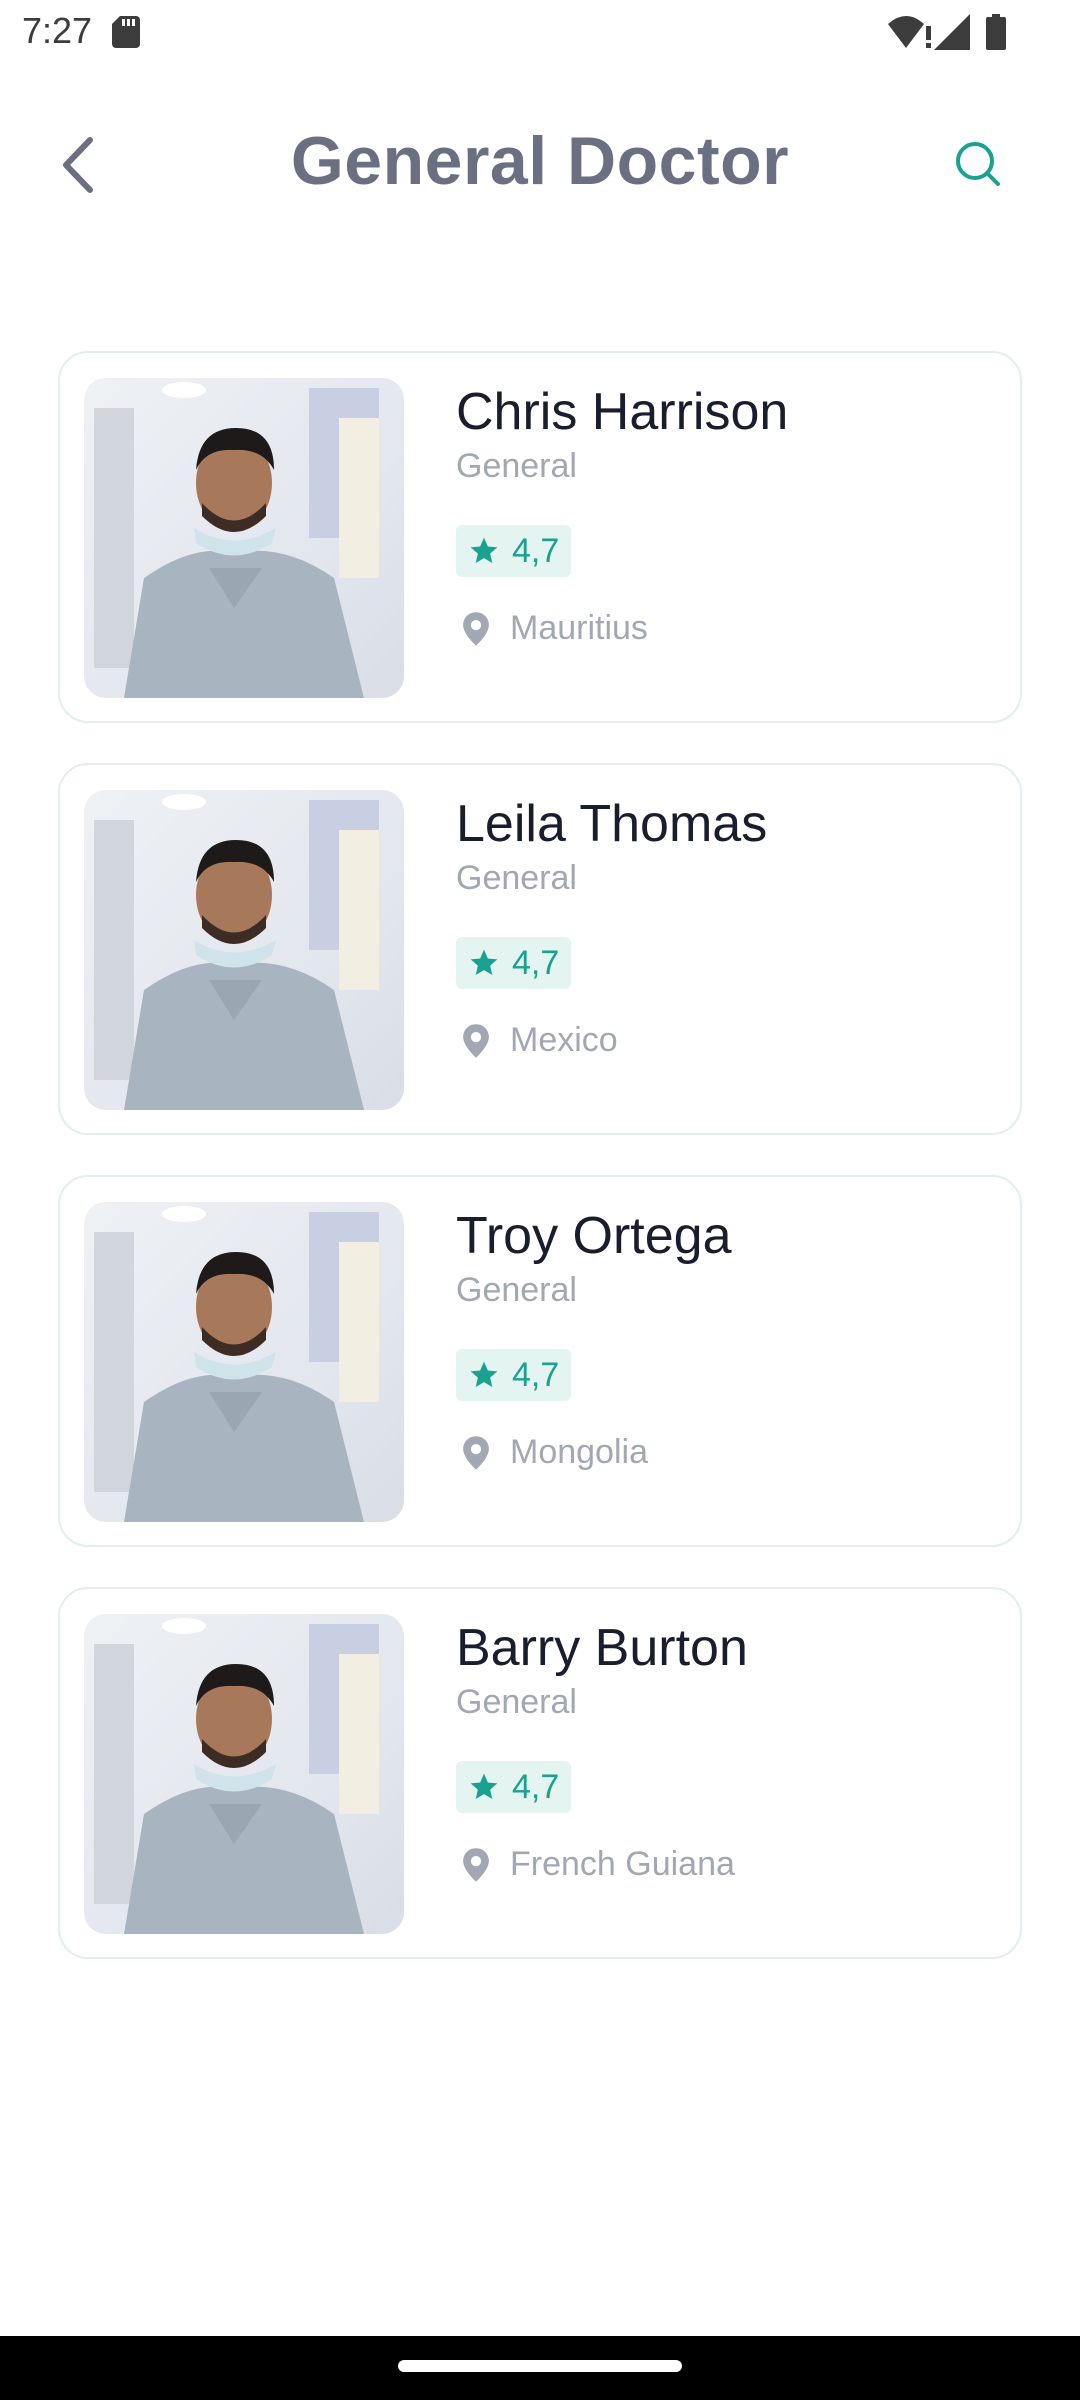  Describe the element at coordinates (622, 1864) in the screenshot. I see `location-text: French Guiana` at that location.